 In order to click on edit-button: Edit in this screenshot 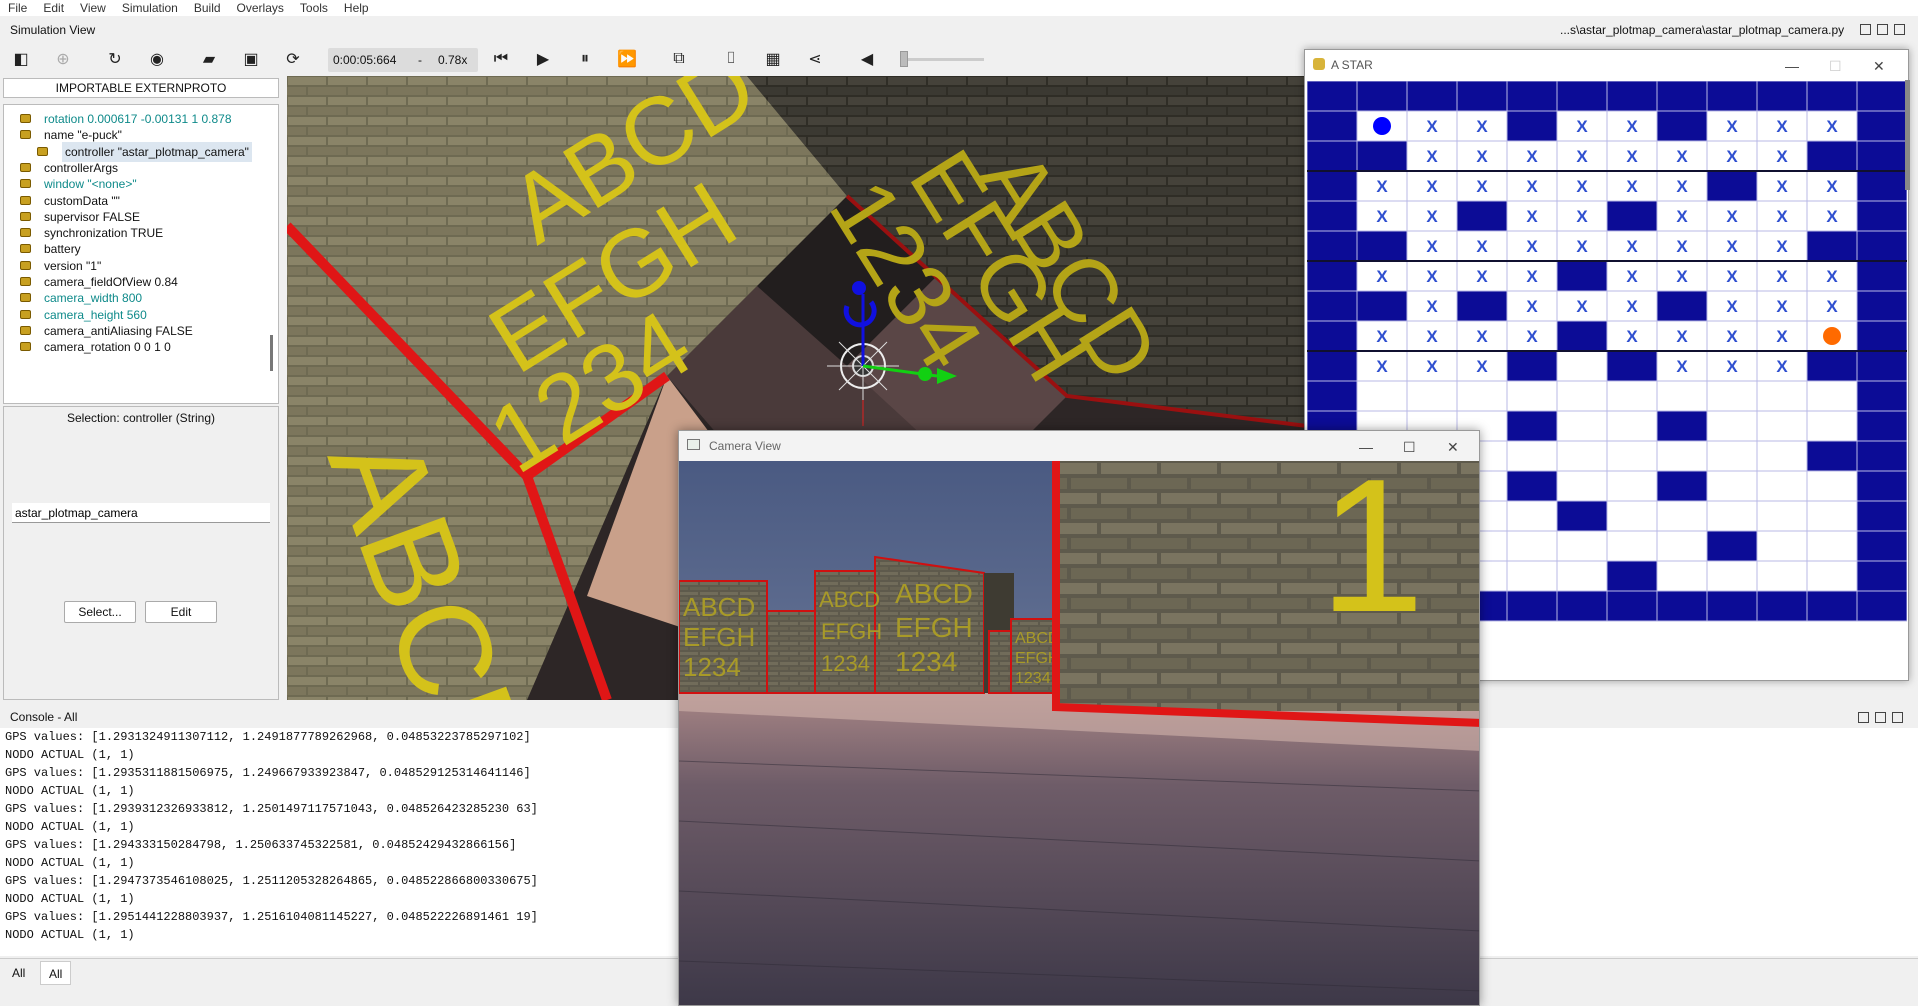, I will do `click(181, 612)`.